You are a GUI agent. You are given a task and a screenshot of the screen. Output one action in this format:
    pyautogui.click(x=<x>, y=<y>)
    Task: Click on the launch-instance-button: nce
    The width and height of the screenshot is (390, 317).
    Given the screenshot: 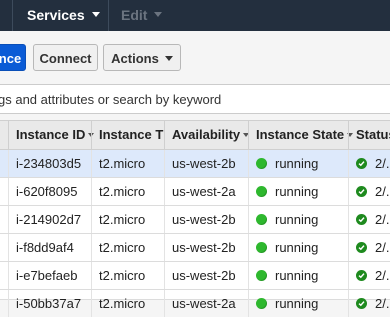 What is the action you would take?
    pyautogui.click(x=13, y=57)
    